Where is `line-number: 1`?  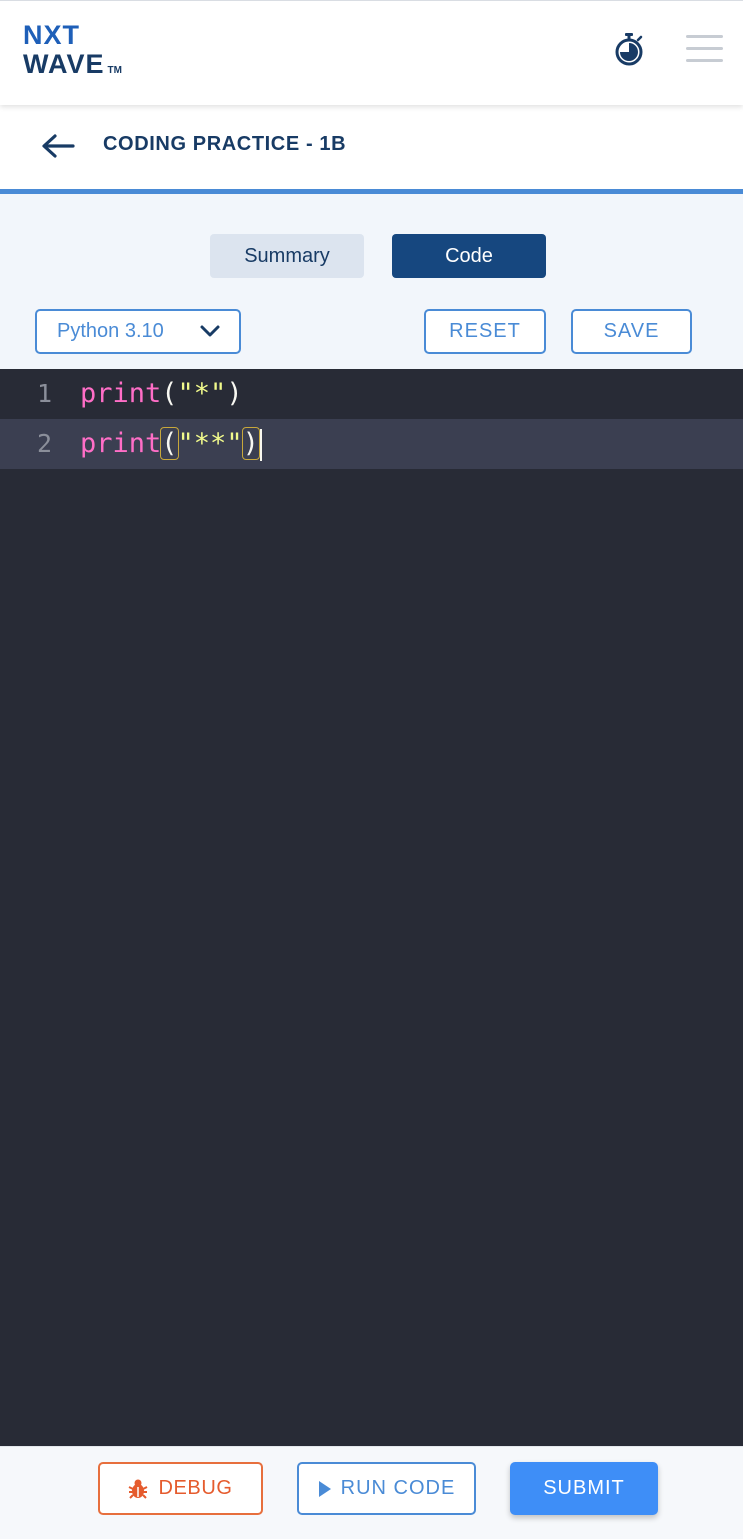 line-number: 1 is located at coordinates (44, 393).